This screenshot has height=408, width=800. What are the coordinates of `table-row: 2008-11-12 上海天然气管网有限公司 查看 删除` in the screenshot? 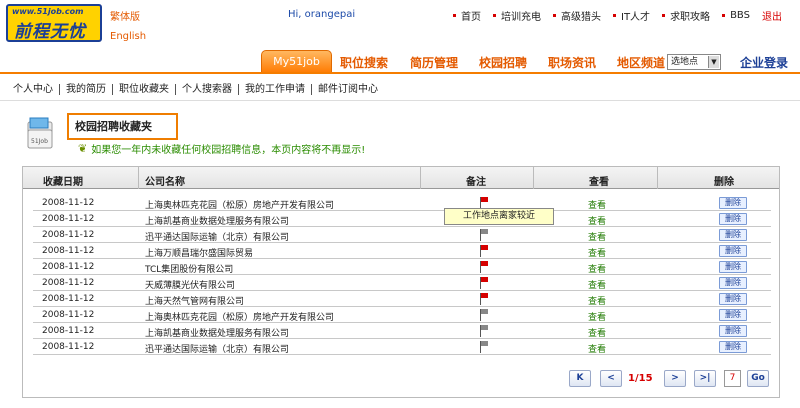 It's located at (402, 299).